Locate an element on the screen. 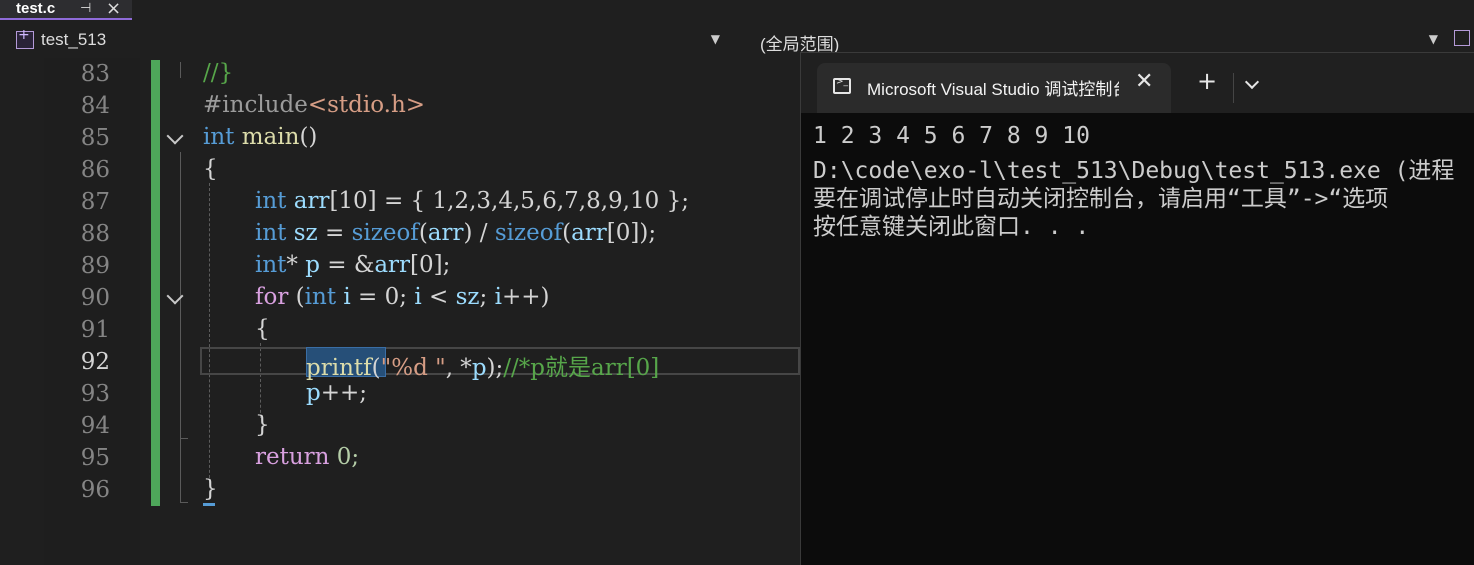  pin-icon: ⊣ is located at coordinates (85, 8).